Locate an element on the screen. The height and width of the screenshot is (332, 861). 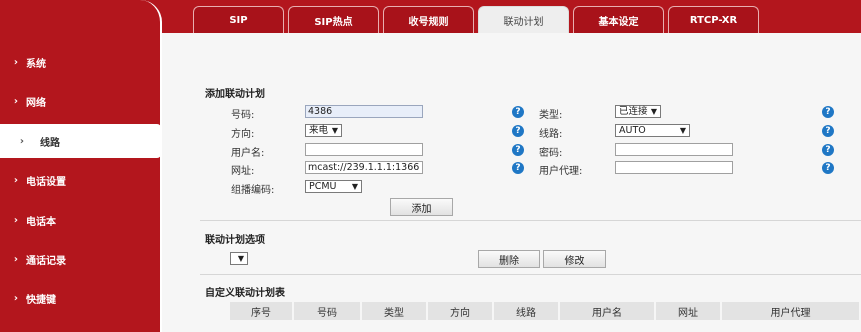
sidebar-item-label: 通话记录 is located at coordinates (46, 261).